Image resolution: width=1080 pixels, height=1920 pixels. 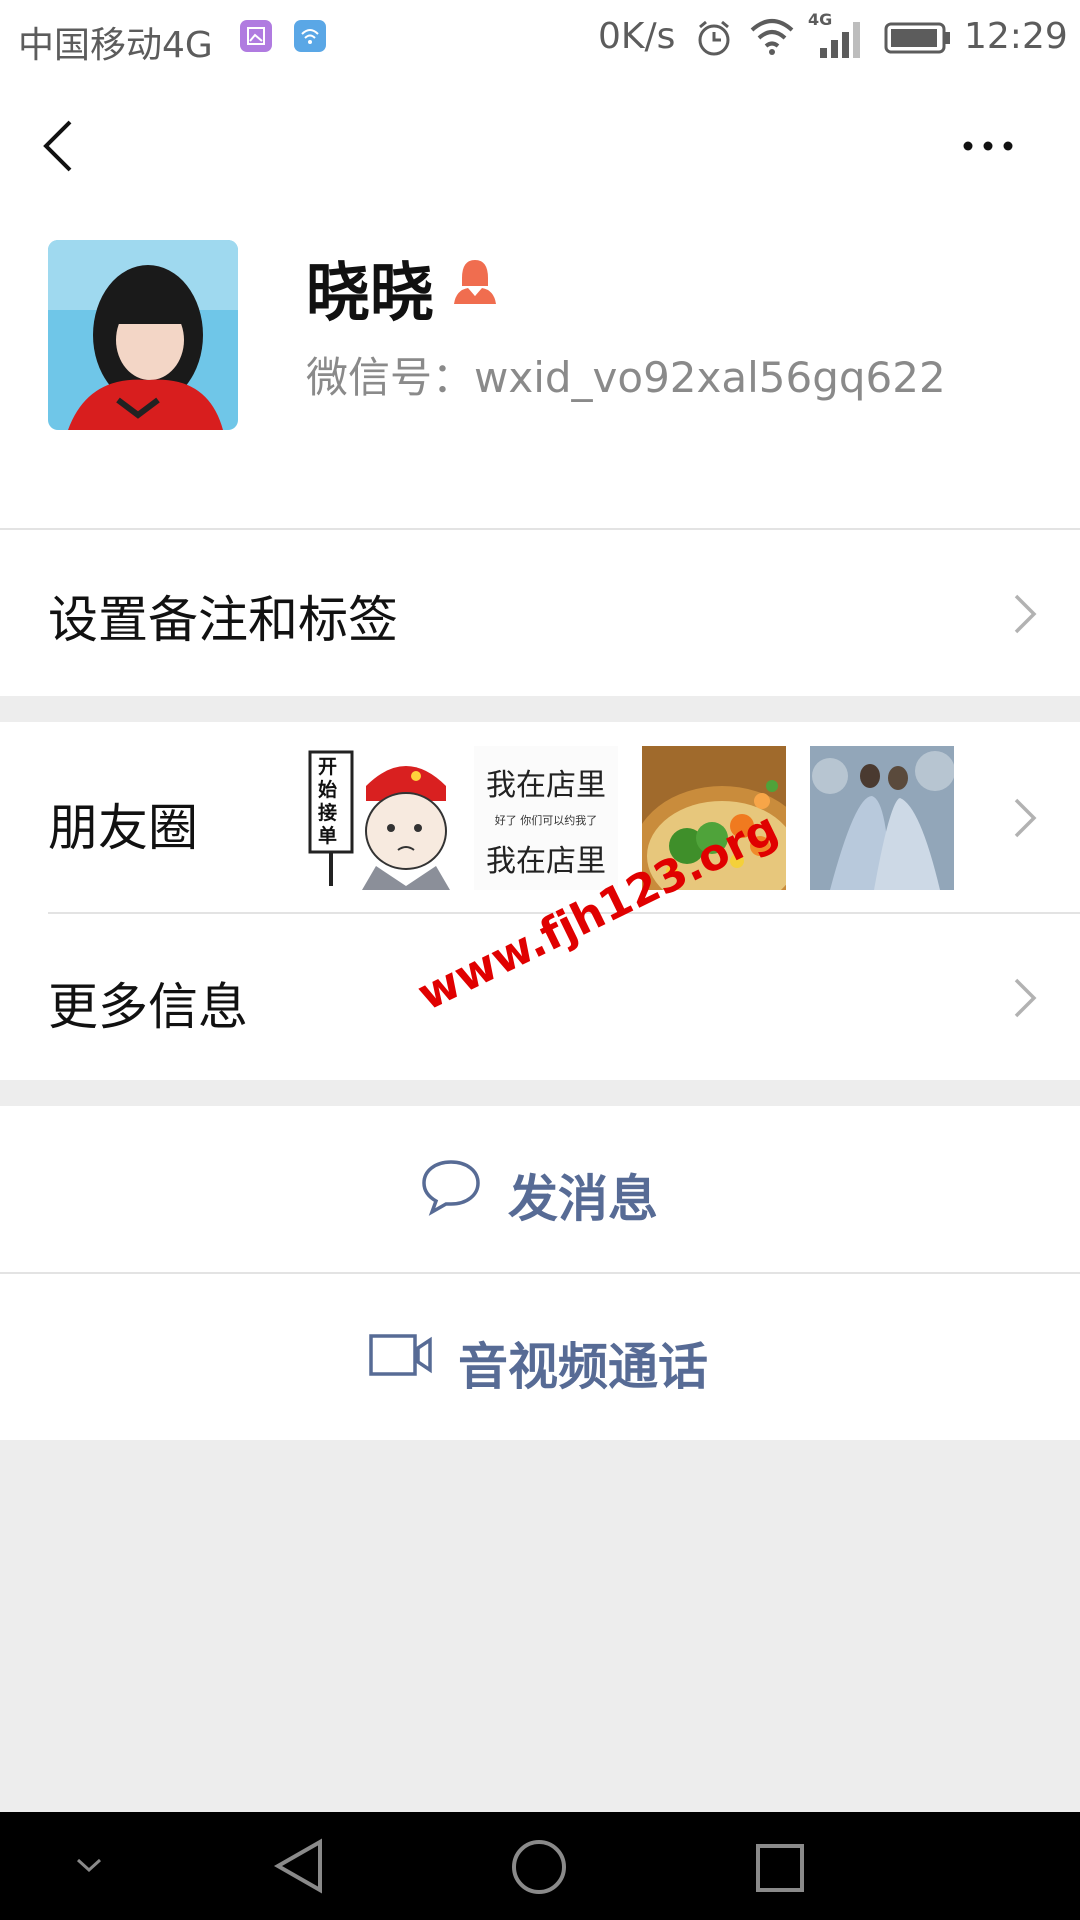 What do you see at coordinates (223, 620) in the screenshot?
I see `set-remark-label: 设置备注和标签` at bounding box center [223, 620].